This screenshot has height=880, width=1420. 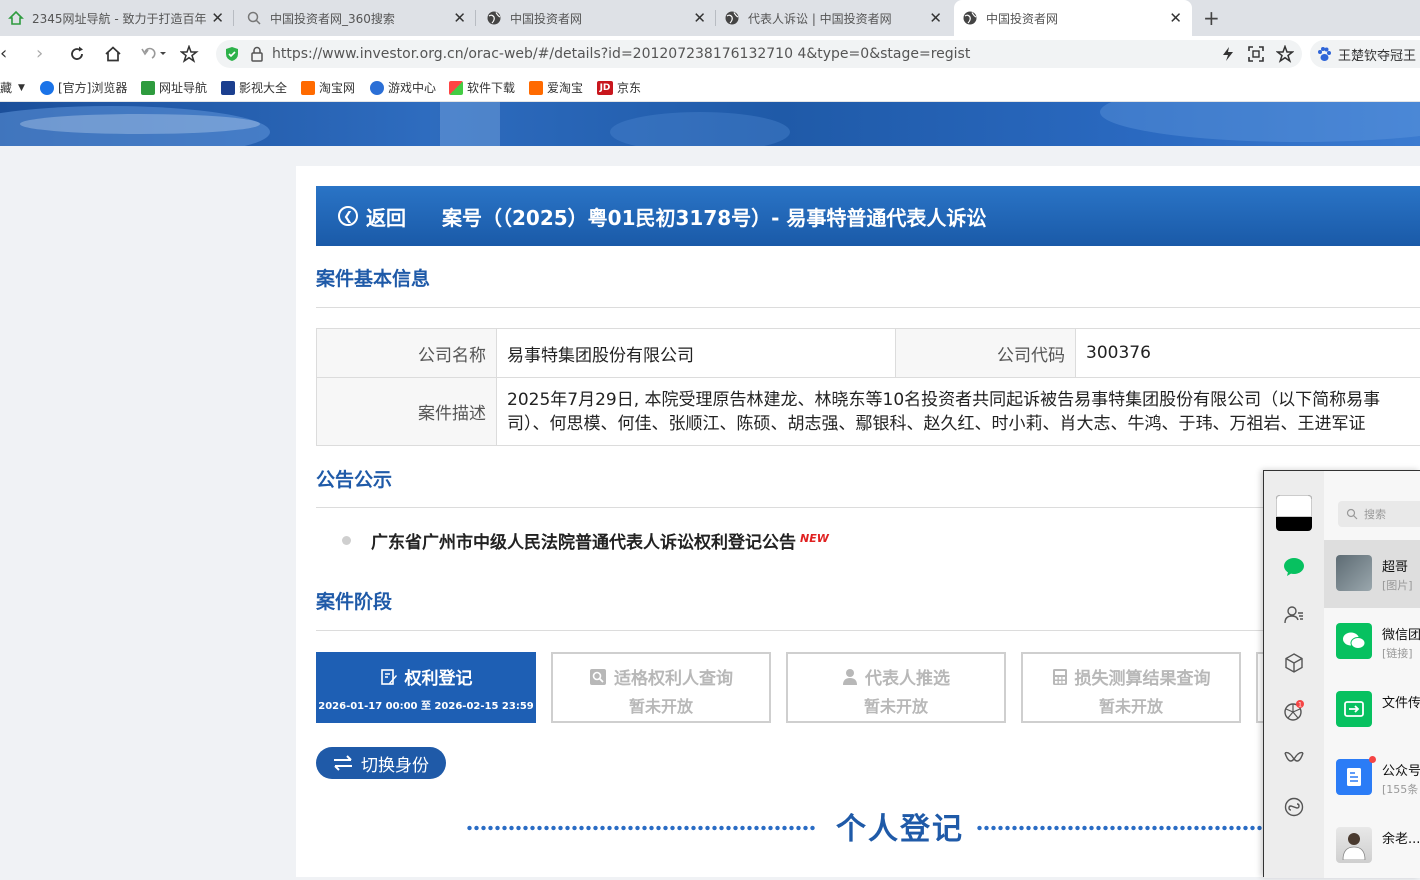 I want to click on undo-icon, so click(x=153, y=54).